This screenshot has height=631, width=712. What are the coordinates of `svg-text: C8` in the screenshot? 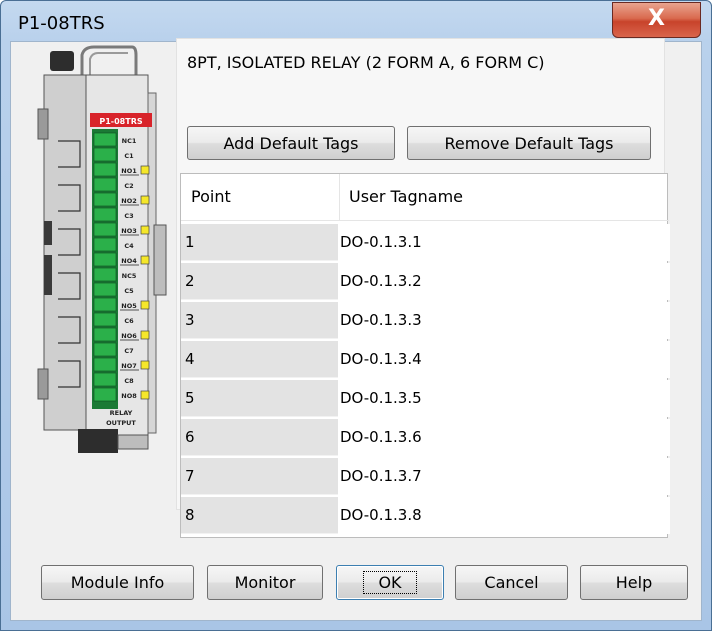 It's located at (129, 381).